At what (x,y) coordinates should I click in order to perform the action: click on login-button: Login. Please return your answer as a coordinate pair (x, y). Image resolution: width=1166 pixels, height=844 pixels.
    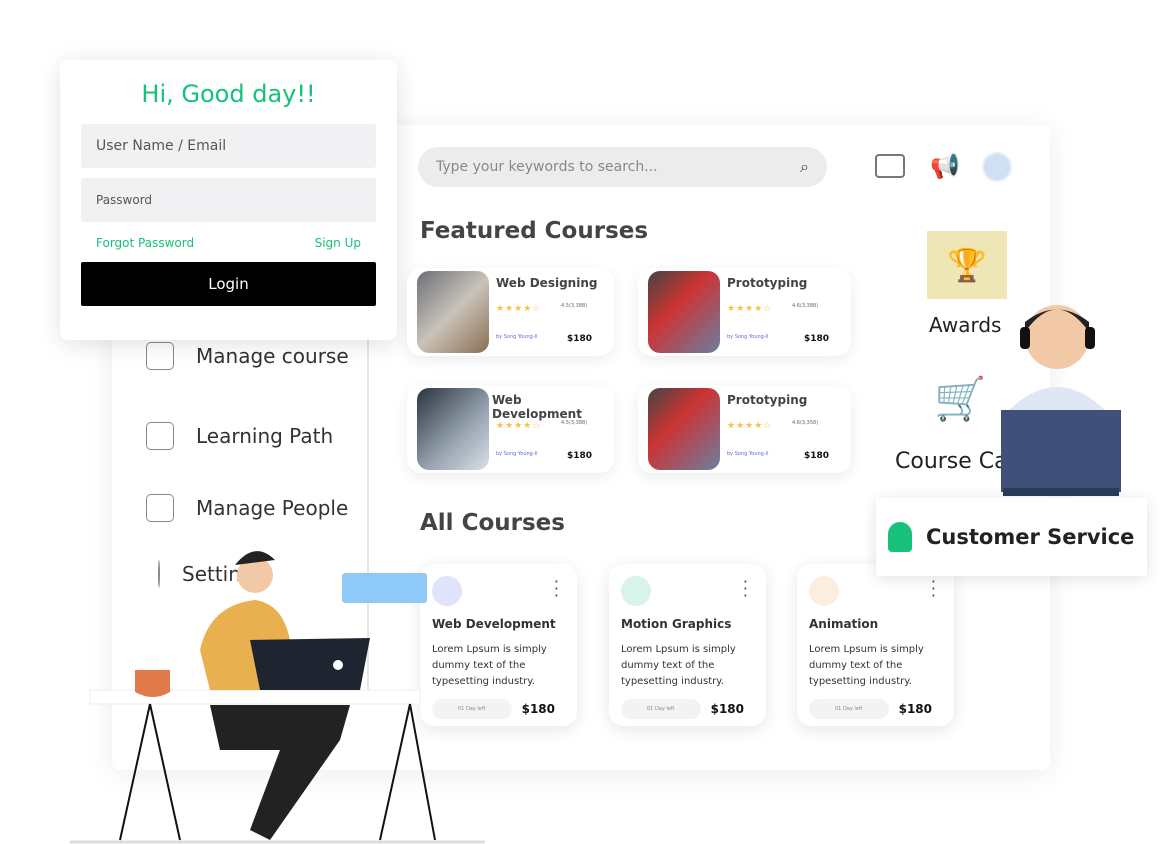
    Looking at the image, I should click on (228, 284).